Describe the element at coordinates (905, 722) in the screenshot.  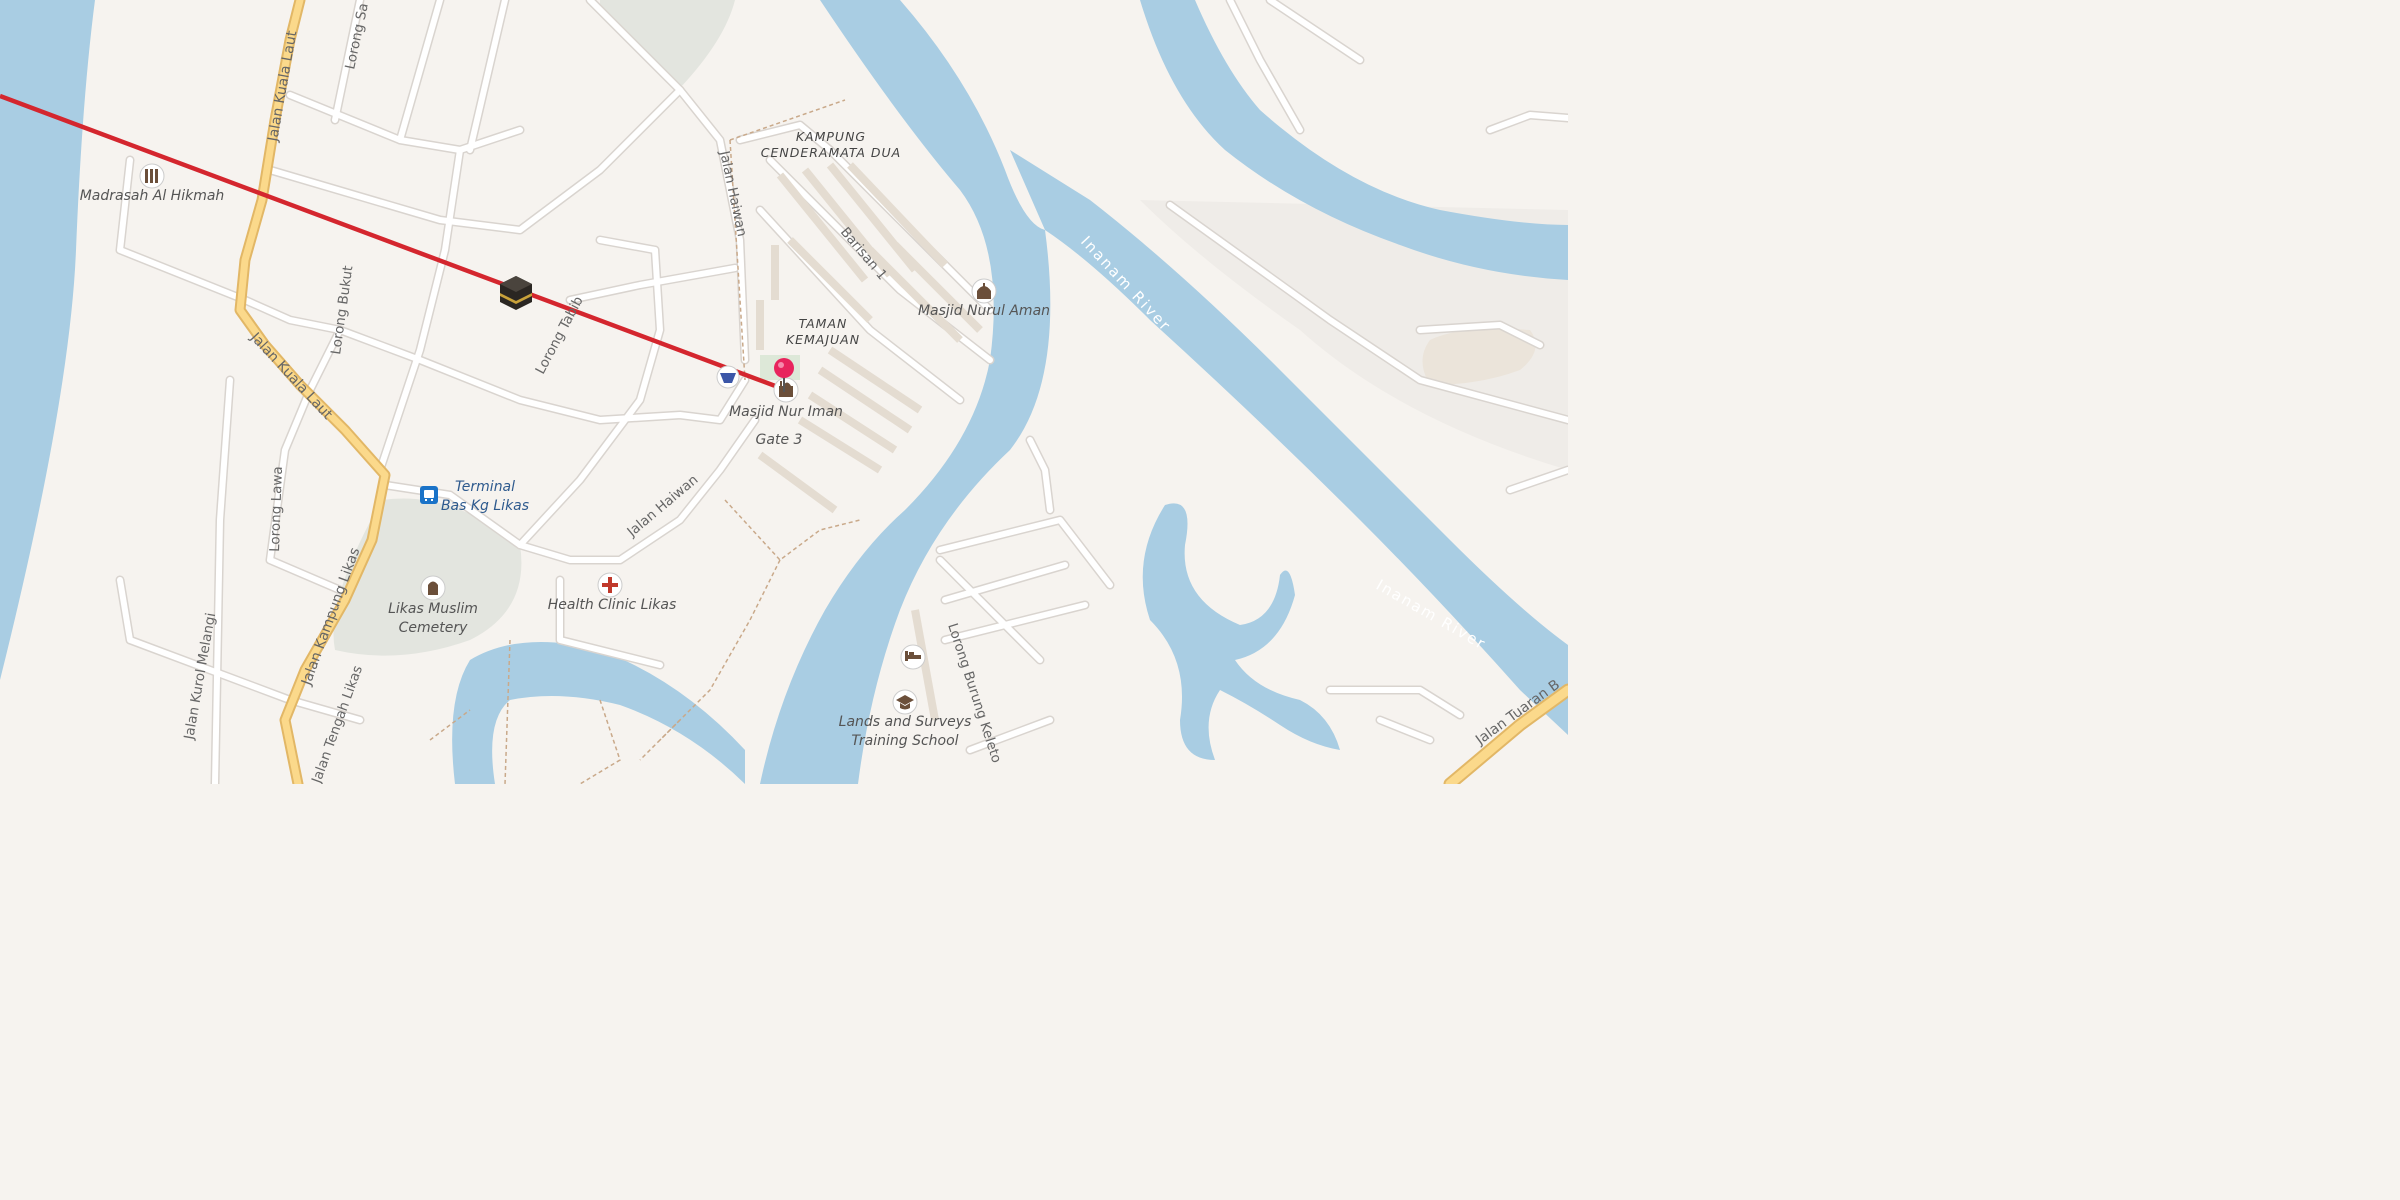
I see `poi-label: Lands and Surveys` at that location.